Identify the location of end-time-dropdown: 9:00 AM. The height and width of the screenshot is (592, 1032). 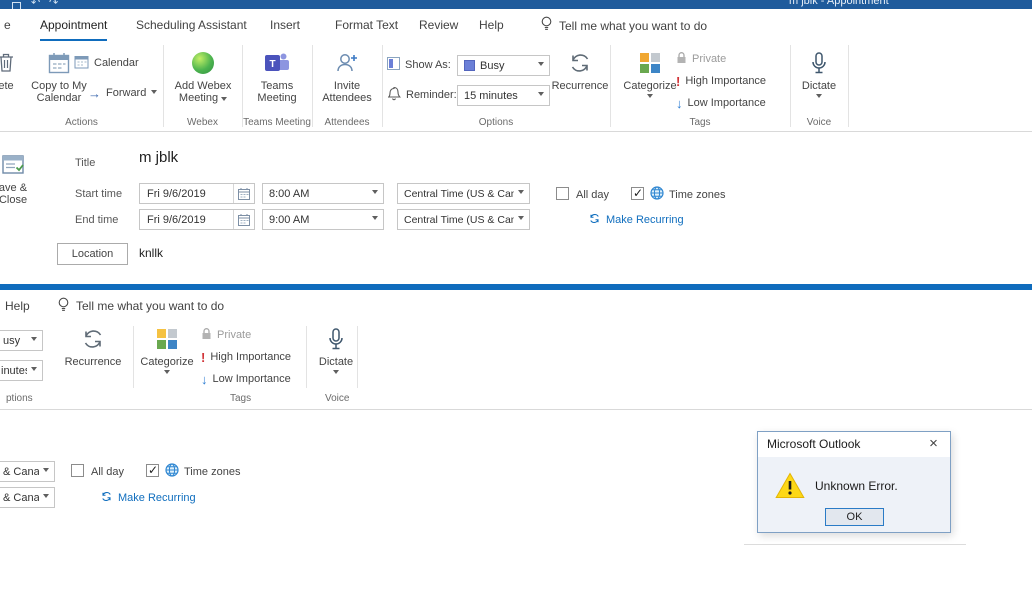
(323, 219).